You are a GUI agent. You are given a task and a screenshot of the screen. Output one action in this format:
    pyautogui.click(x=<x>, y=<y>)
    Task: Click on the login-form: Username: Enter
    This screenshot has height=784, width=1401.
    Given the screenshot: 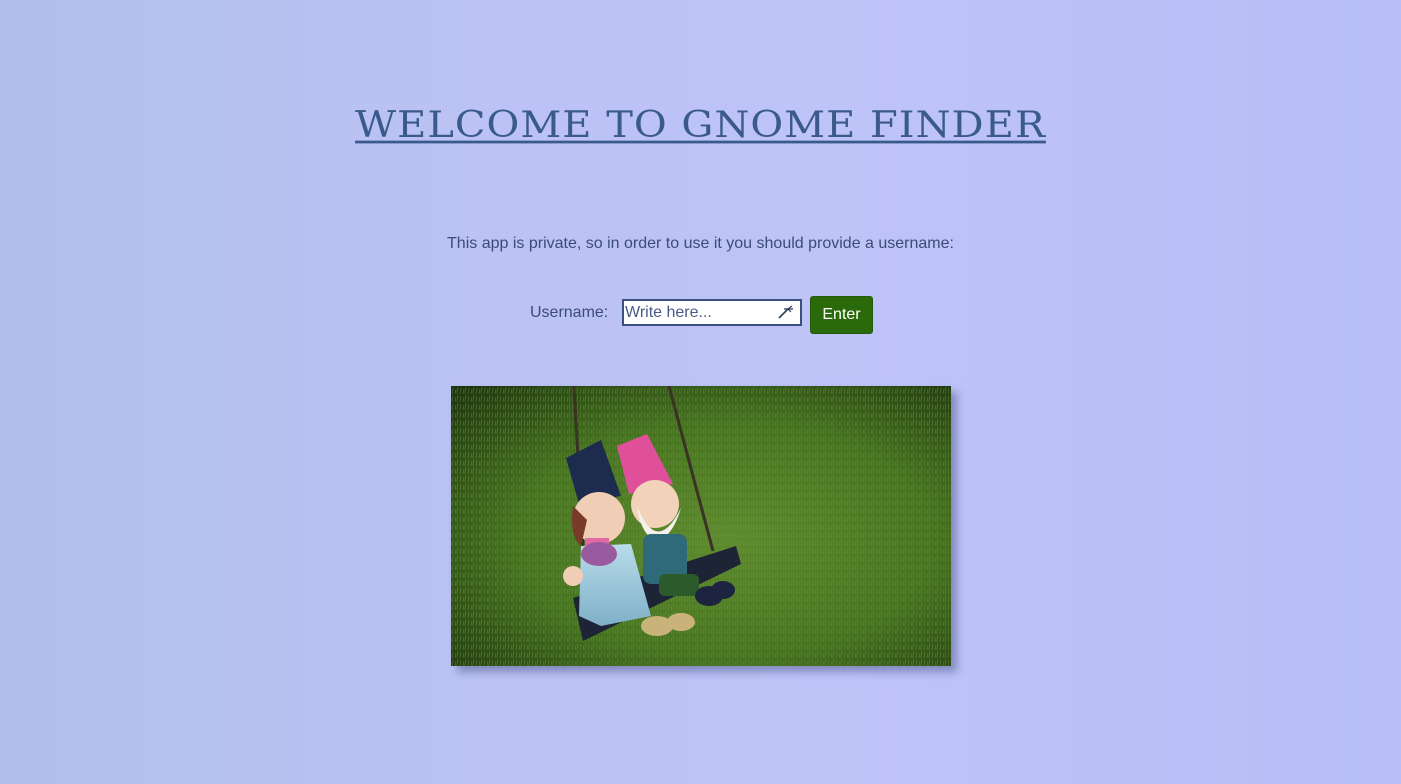 What is the action you would take?
    pyautogui.click(x=700, y=315)
    